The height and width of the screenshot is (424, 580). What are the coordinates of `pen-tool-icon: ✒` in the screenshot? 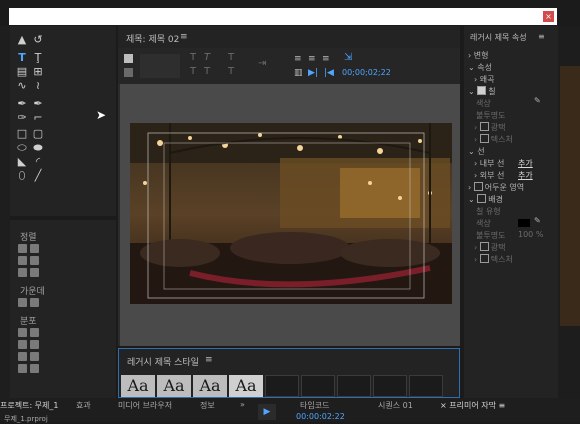 It's located at (22, 104).